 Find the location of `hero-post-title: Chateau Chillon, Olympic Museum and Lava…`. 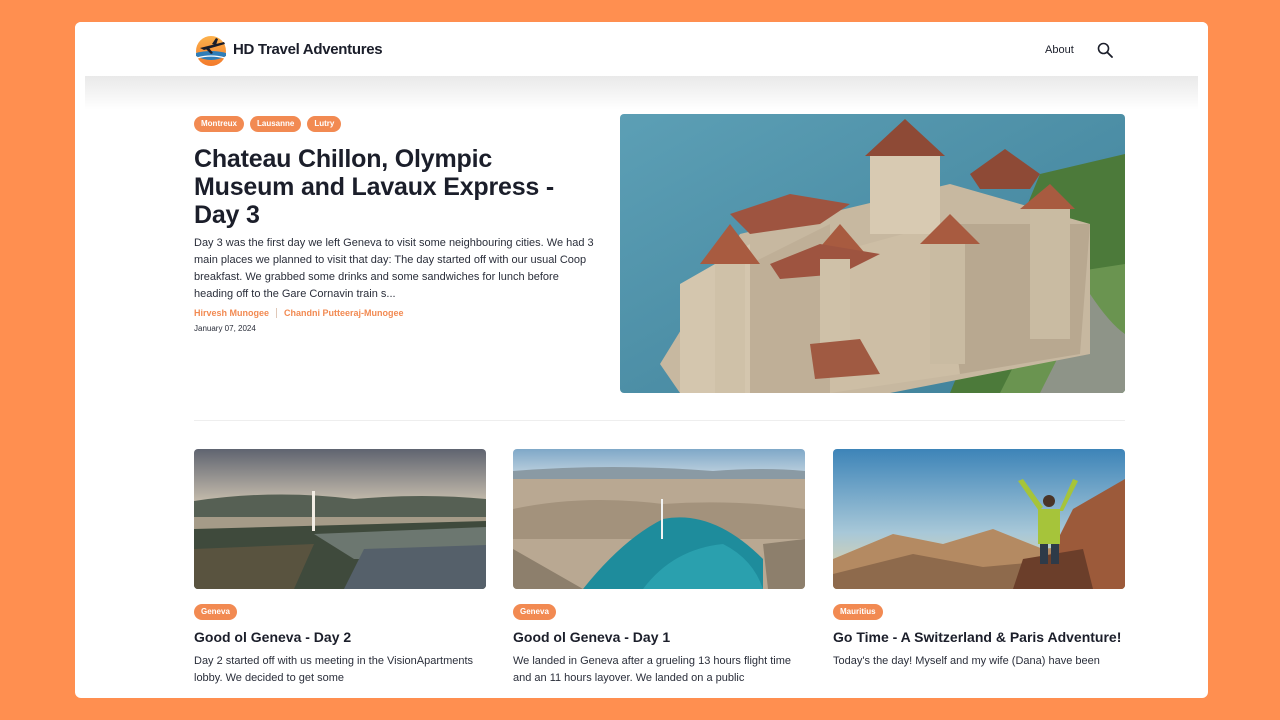

hero-post-title: Chateau Chillon, Olympic Museum and Lava… is located at coordinates (394, 187).